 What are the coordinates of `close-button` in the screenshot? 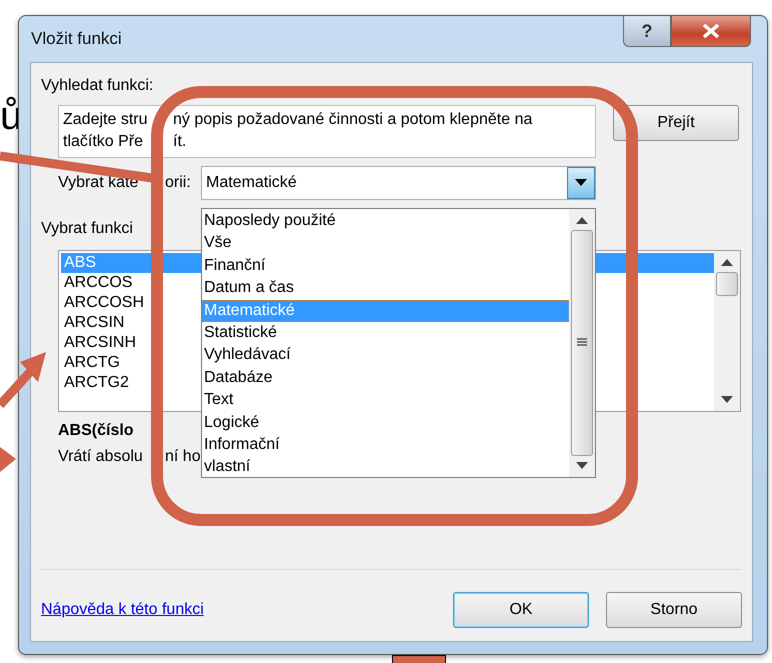 It's located at (711, 31).